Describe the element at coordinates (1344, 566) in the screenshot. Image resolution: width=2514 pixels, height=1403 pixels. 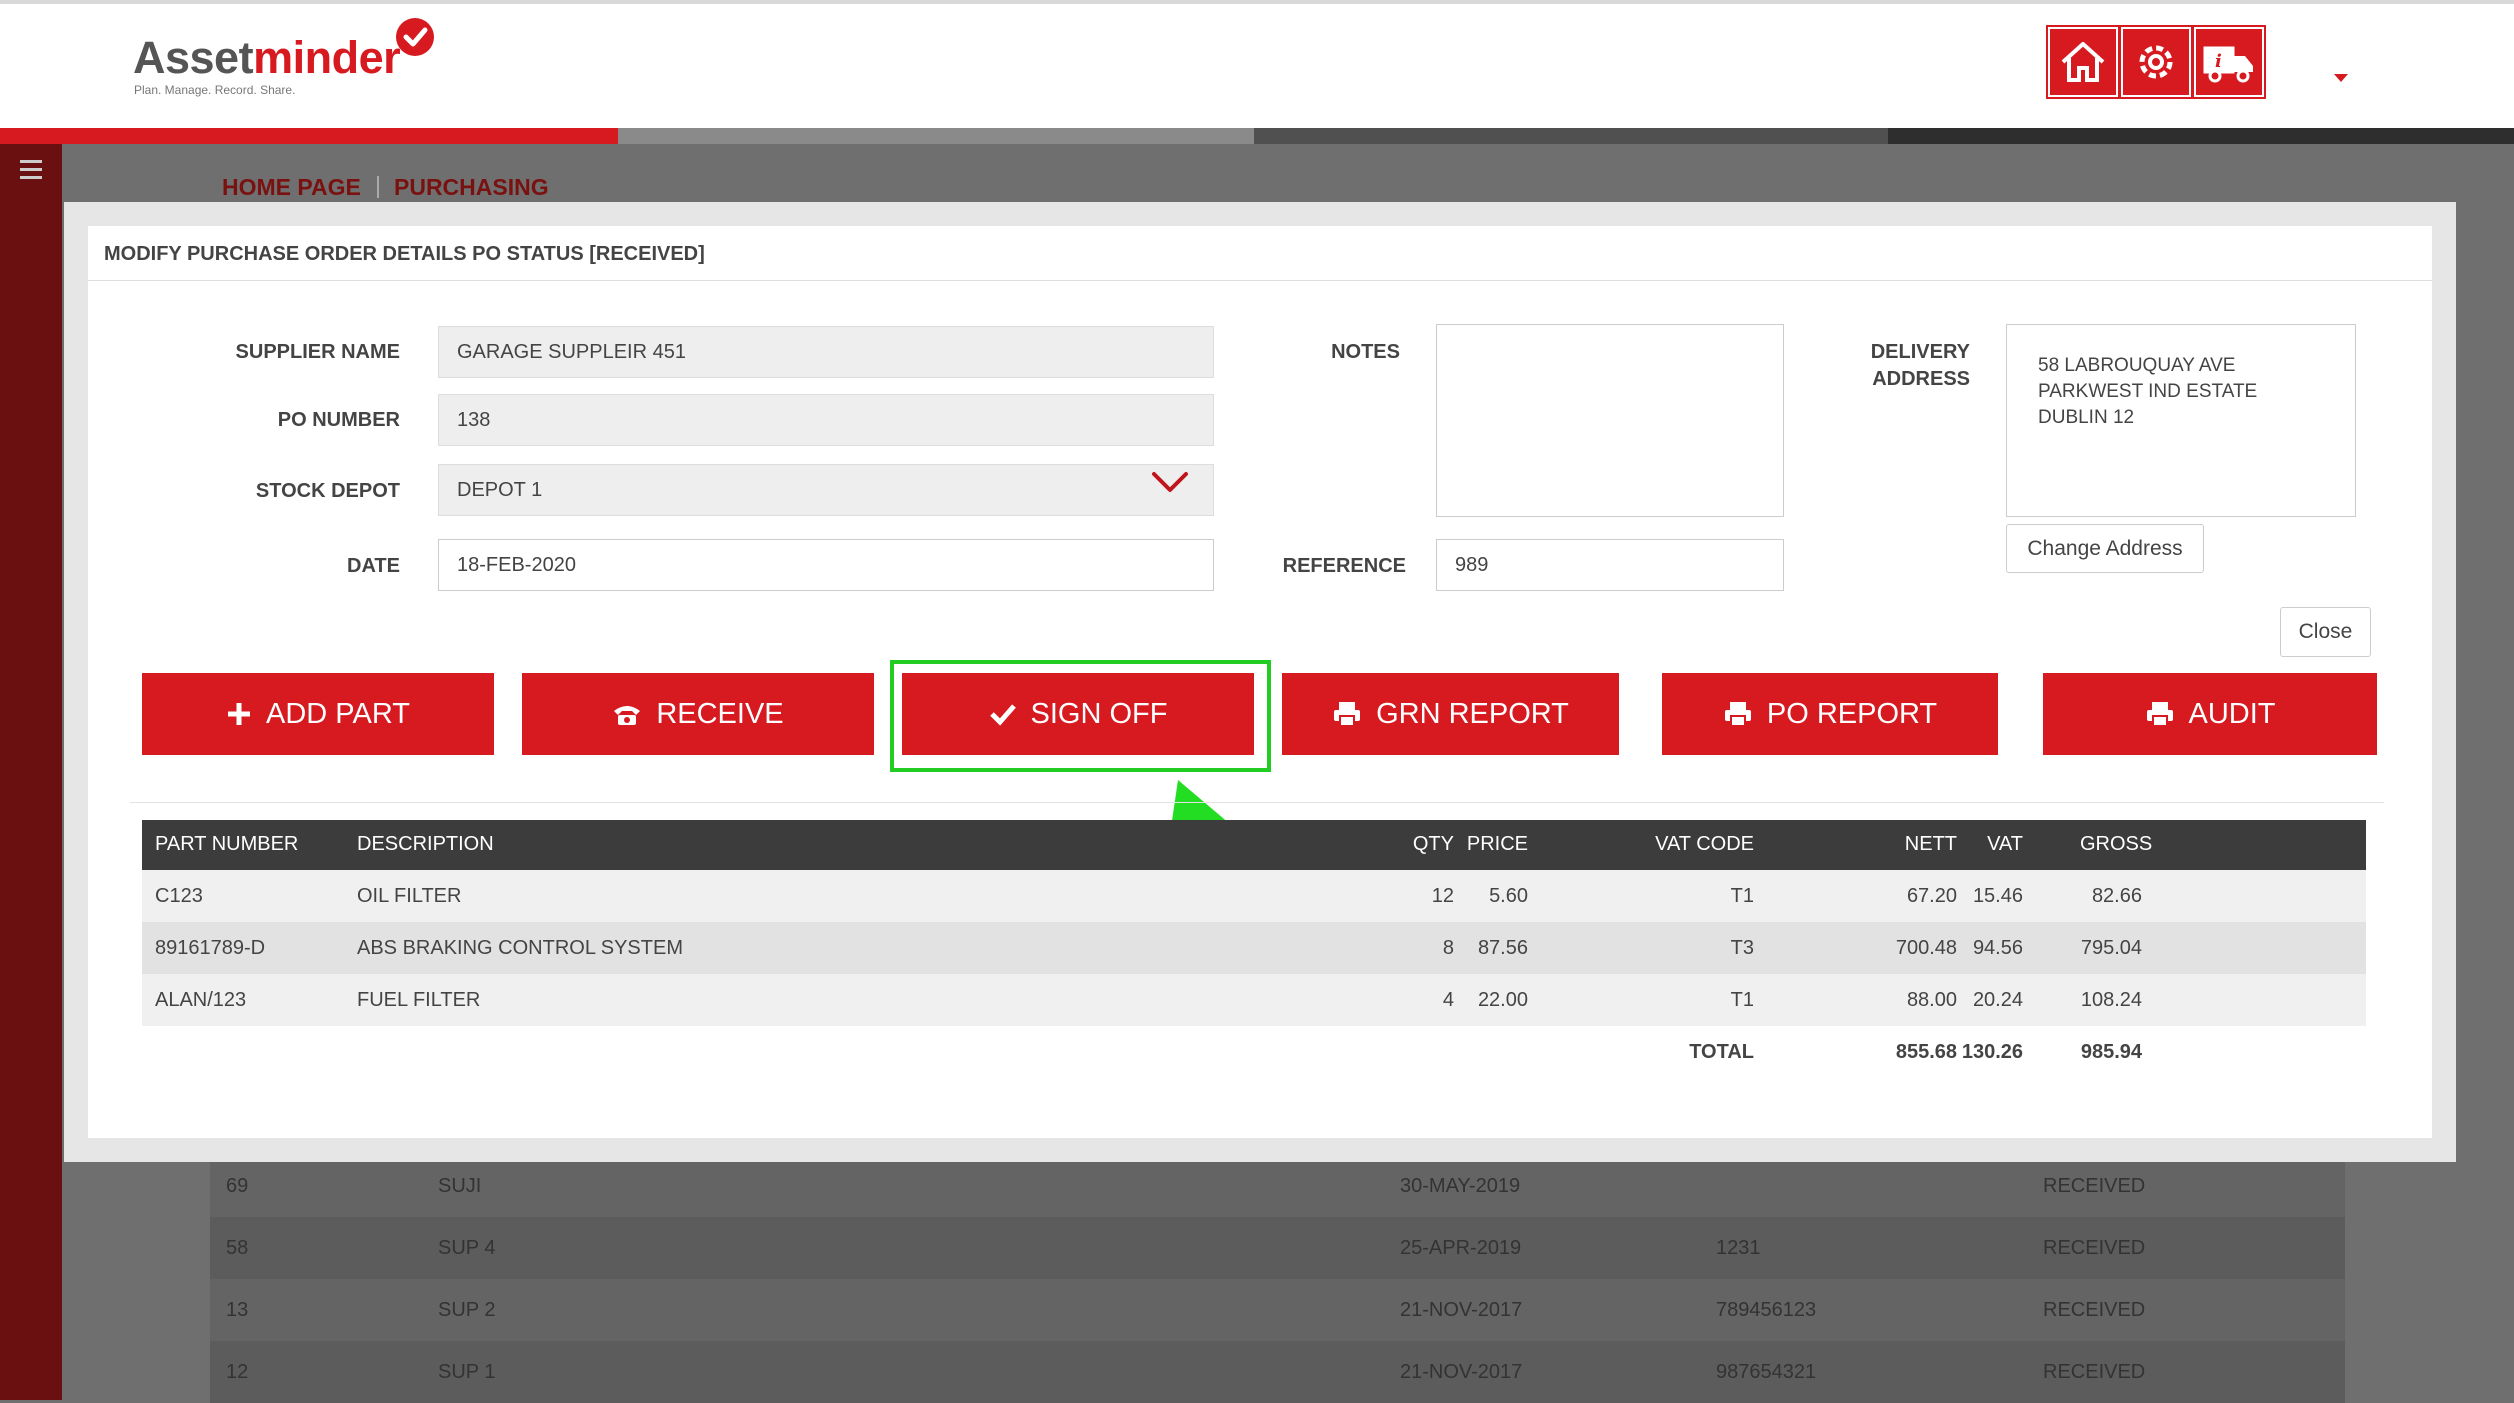
I see `reference-label: REFERENCE` at that location.